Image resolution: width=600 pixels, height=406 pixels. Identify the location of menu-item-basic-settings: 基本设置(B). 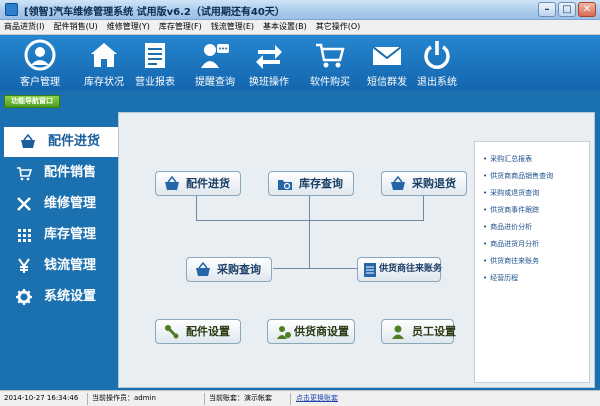
(285, 27).